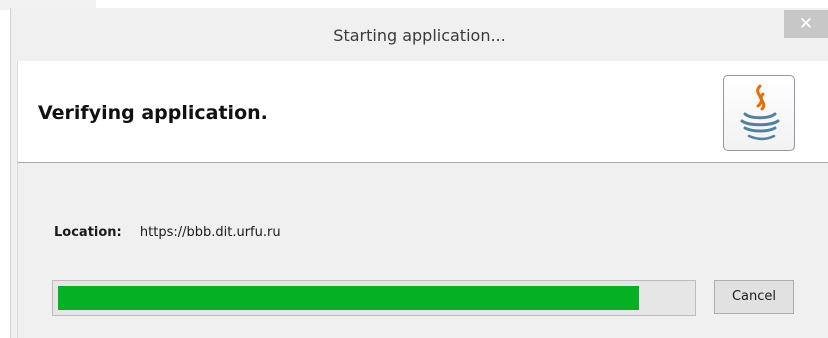 Image resolution: width=828 pixels, height=338 pixels. I want to click on close-icon: ✕, so click(806, 24).